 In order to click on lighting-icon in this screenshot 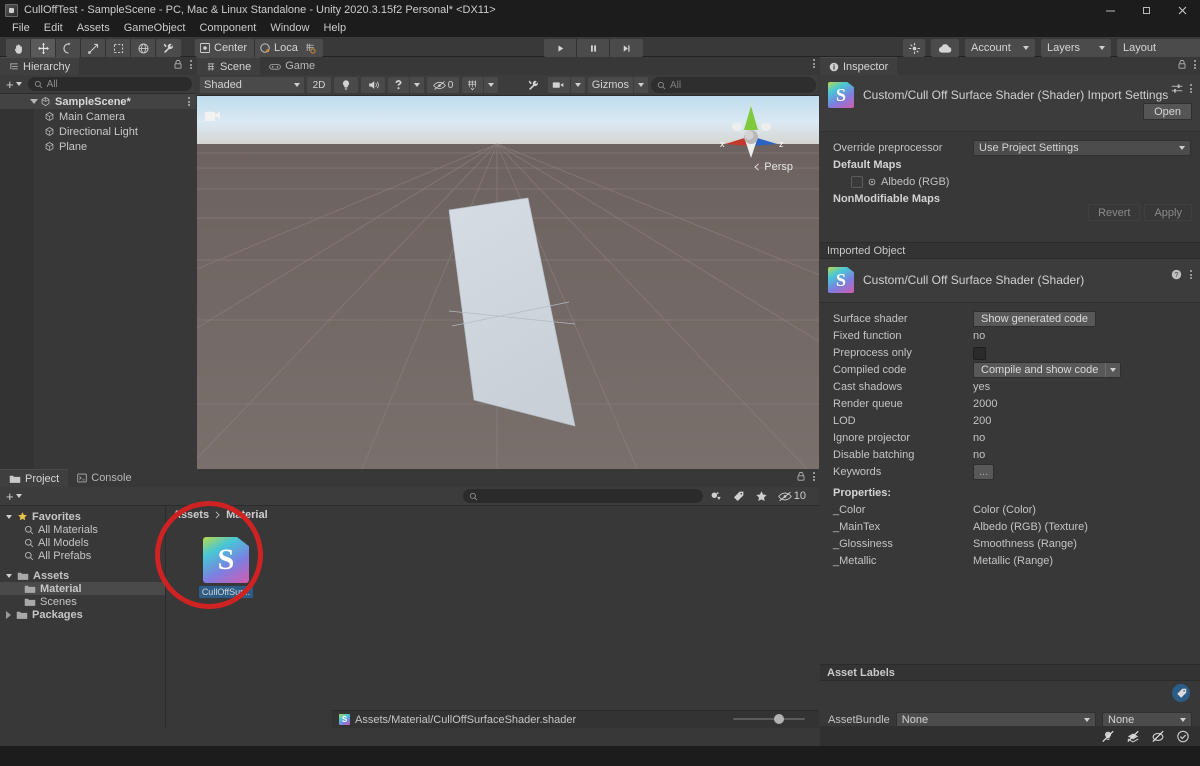, I will do `click(346, 85)`.